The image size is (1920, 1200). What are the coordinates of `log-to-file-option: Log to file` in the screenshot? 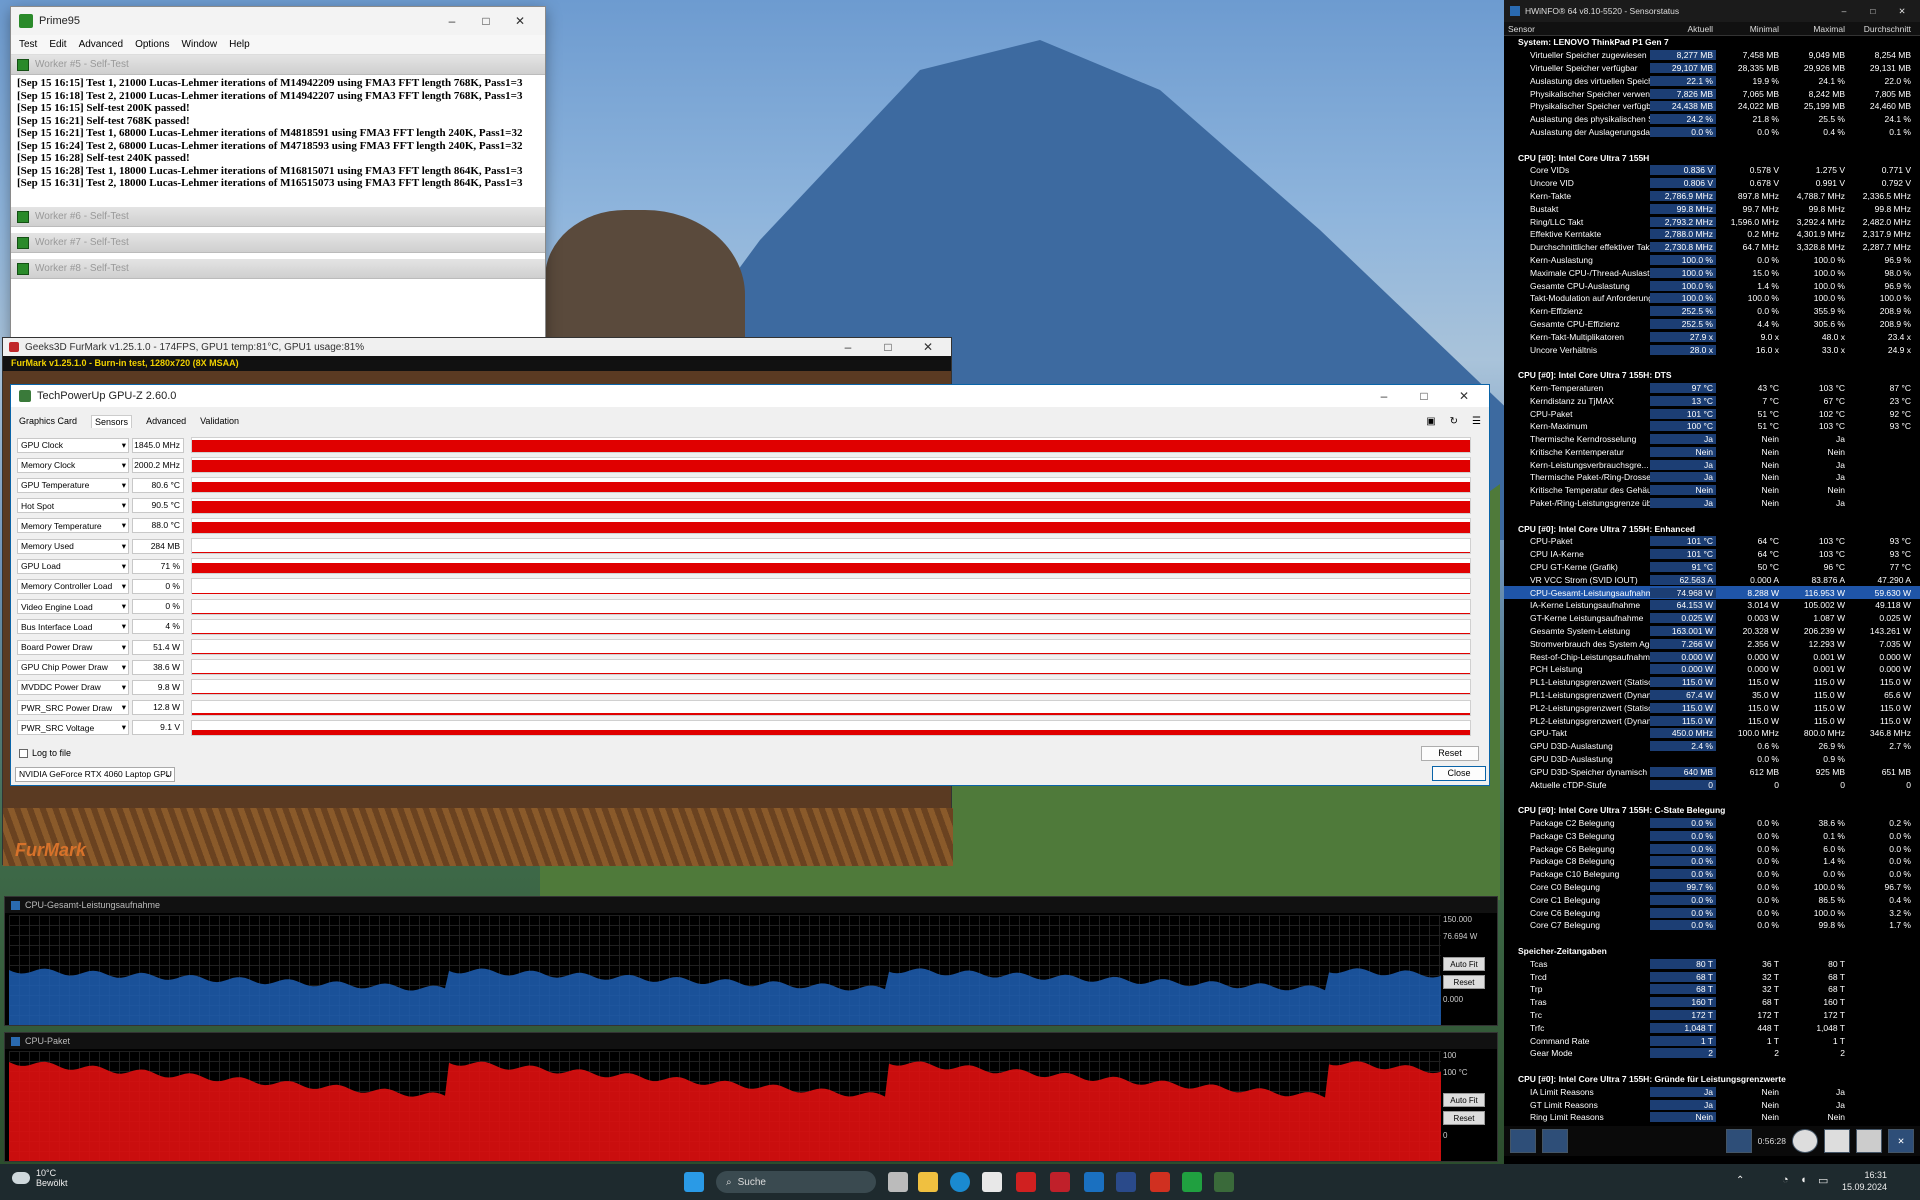 It's located at (45, 753).